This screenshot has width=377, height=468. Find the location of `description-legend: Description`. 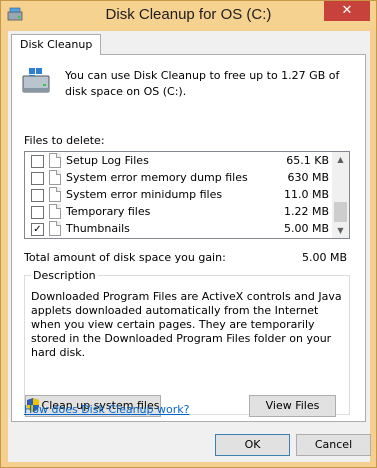

description-legend: Description is located at coordinates (64, 275).